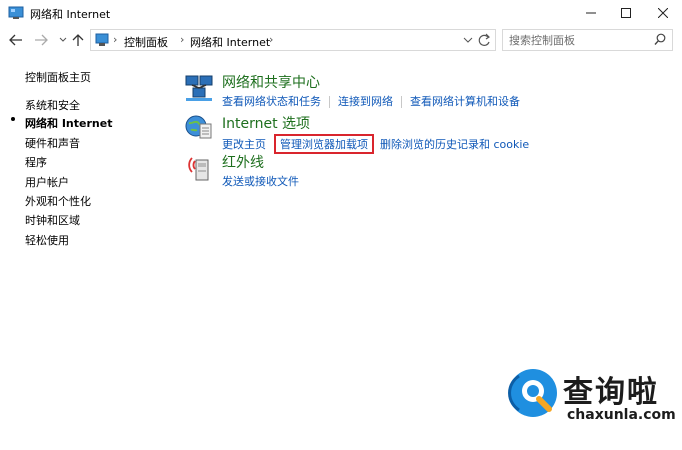 The image size is (682, 450). I want to click on breadcrumb-network-internet: 网络和 Internet, so click(230, 42).